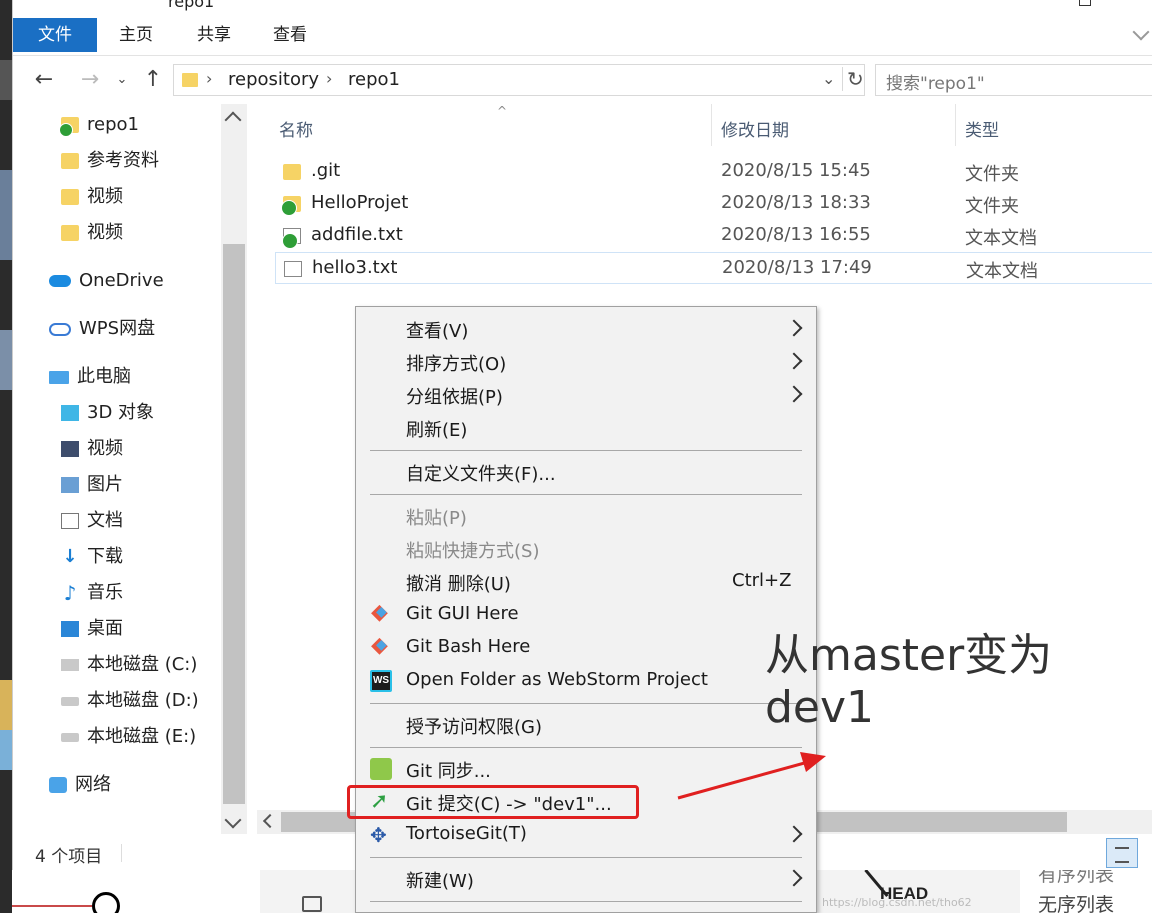  I want to click on highlight-box, so click(493, 802).